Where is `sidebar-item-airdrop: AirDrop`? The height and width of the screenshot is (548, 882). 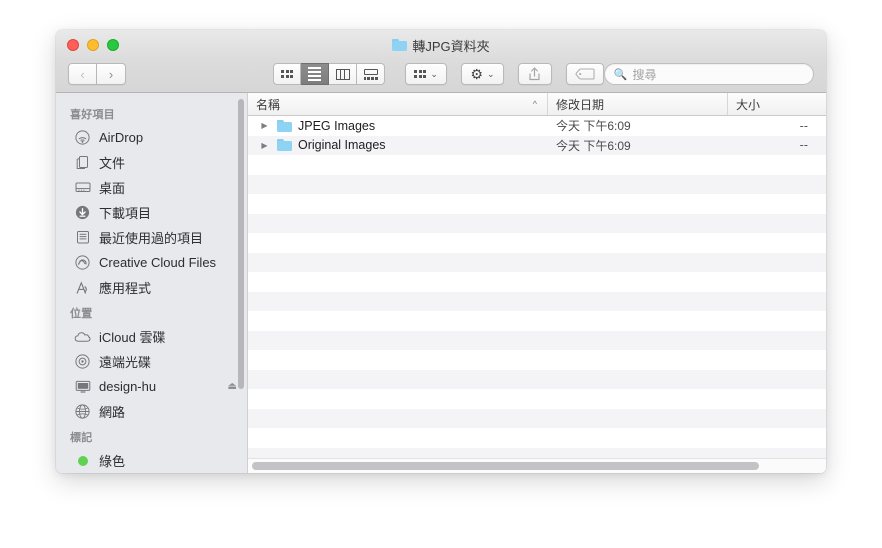 sidebar-item-airdrop: AirDrop is located at coordinates (151, 137).